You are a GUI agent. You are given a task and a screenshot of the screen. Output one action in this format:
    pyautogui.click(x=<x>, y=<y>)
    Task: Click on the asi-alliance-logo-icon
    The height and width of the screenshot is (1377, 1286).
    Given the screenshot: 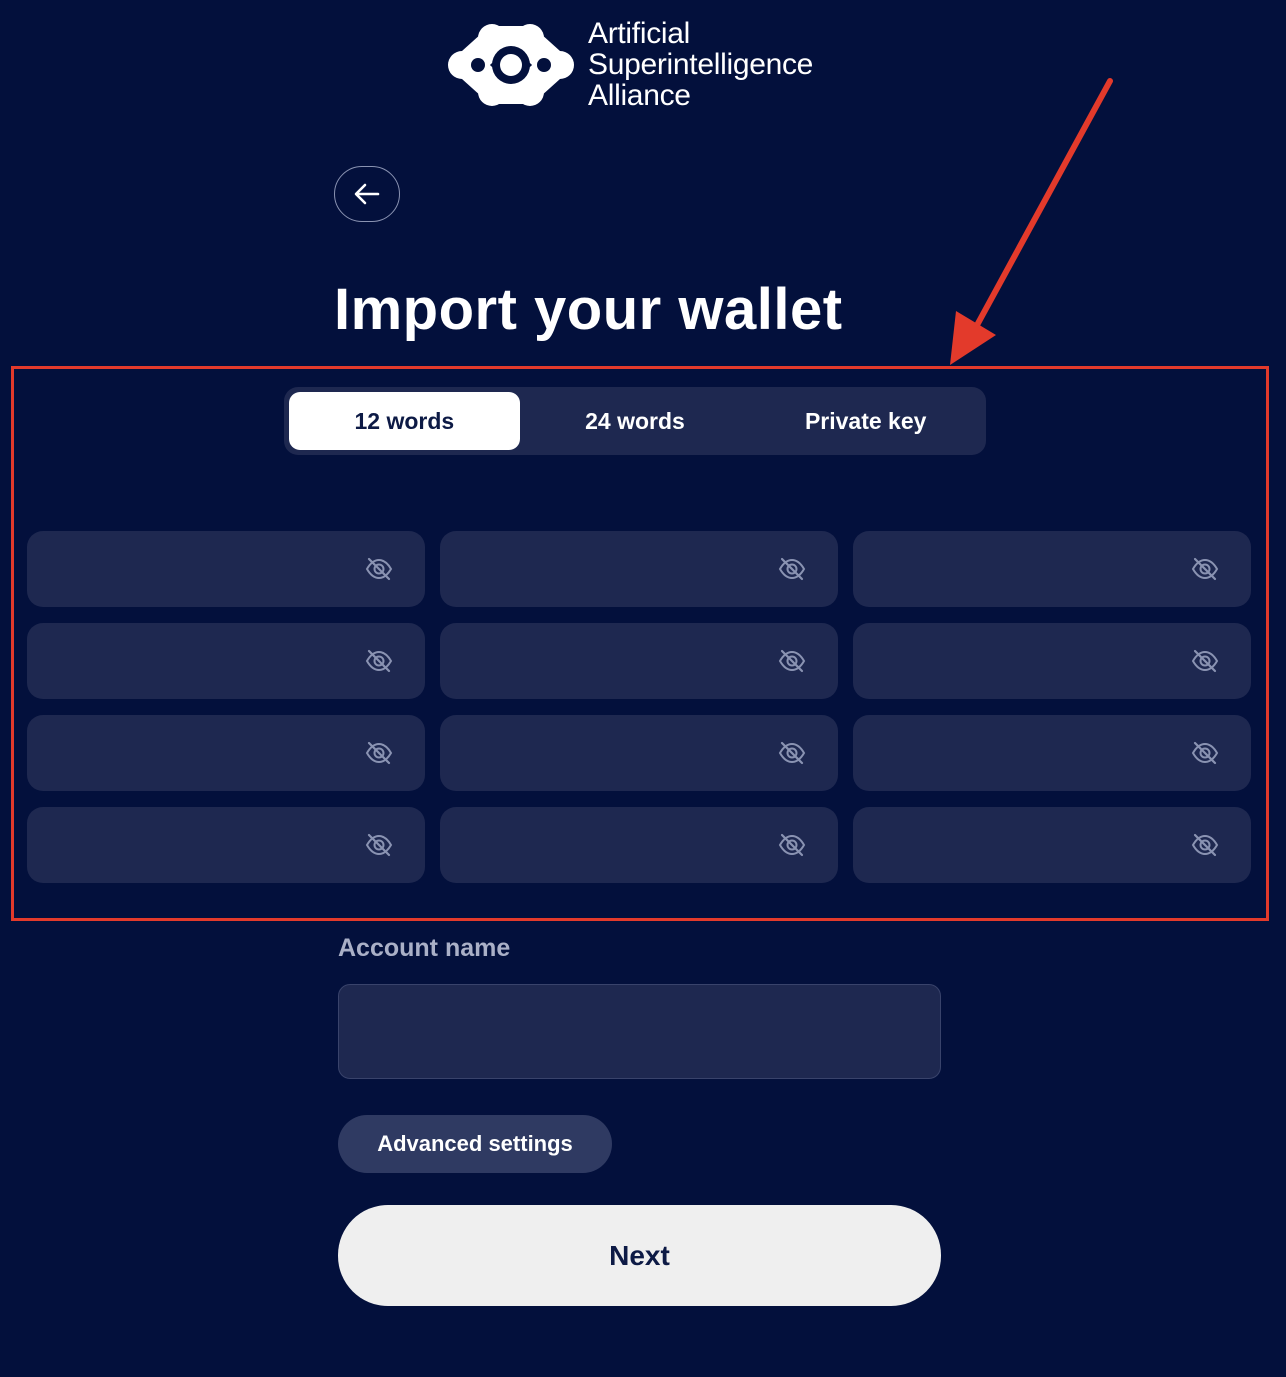 What is the action you would take?
    pyautogui.click(x=511, y=65)
    